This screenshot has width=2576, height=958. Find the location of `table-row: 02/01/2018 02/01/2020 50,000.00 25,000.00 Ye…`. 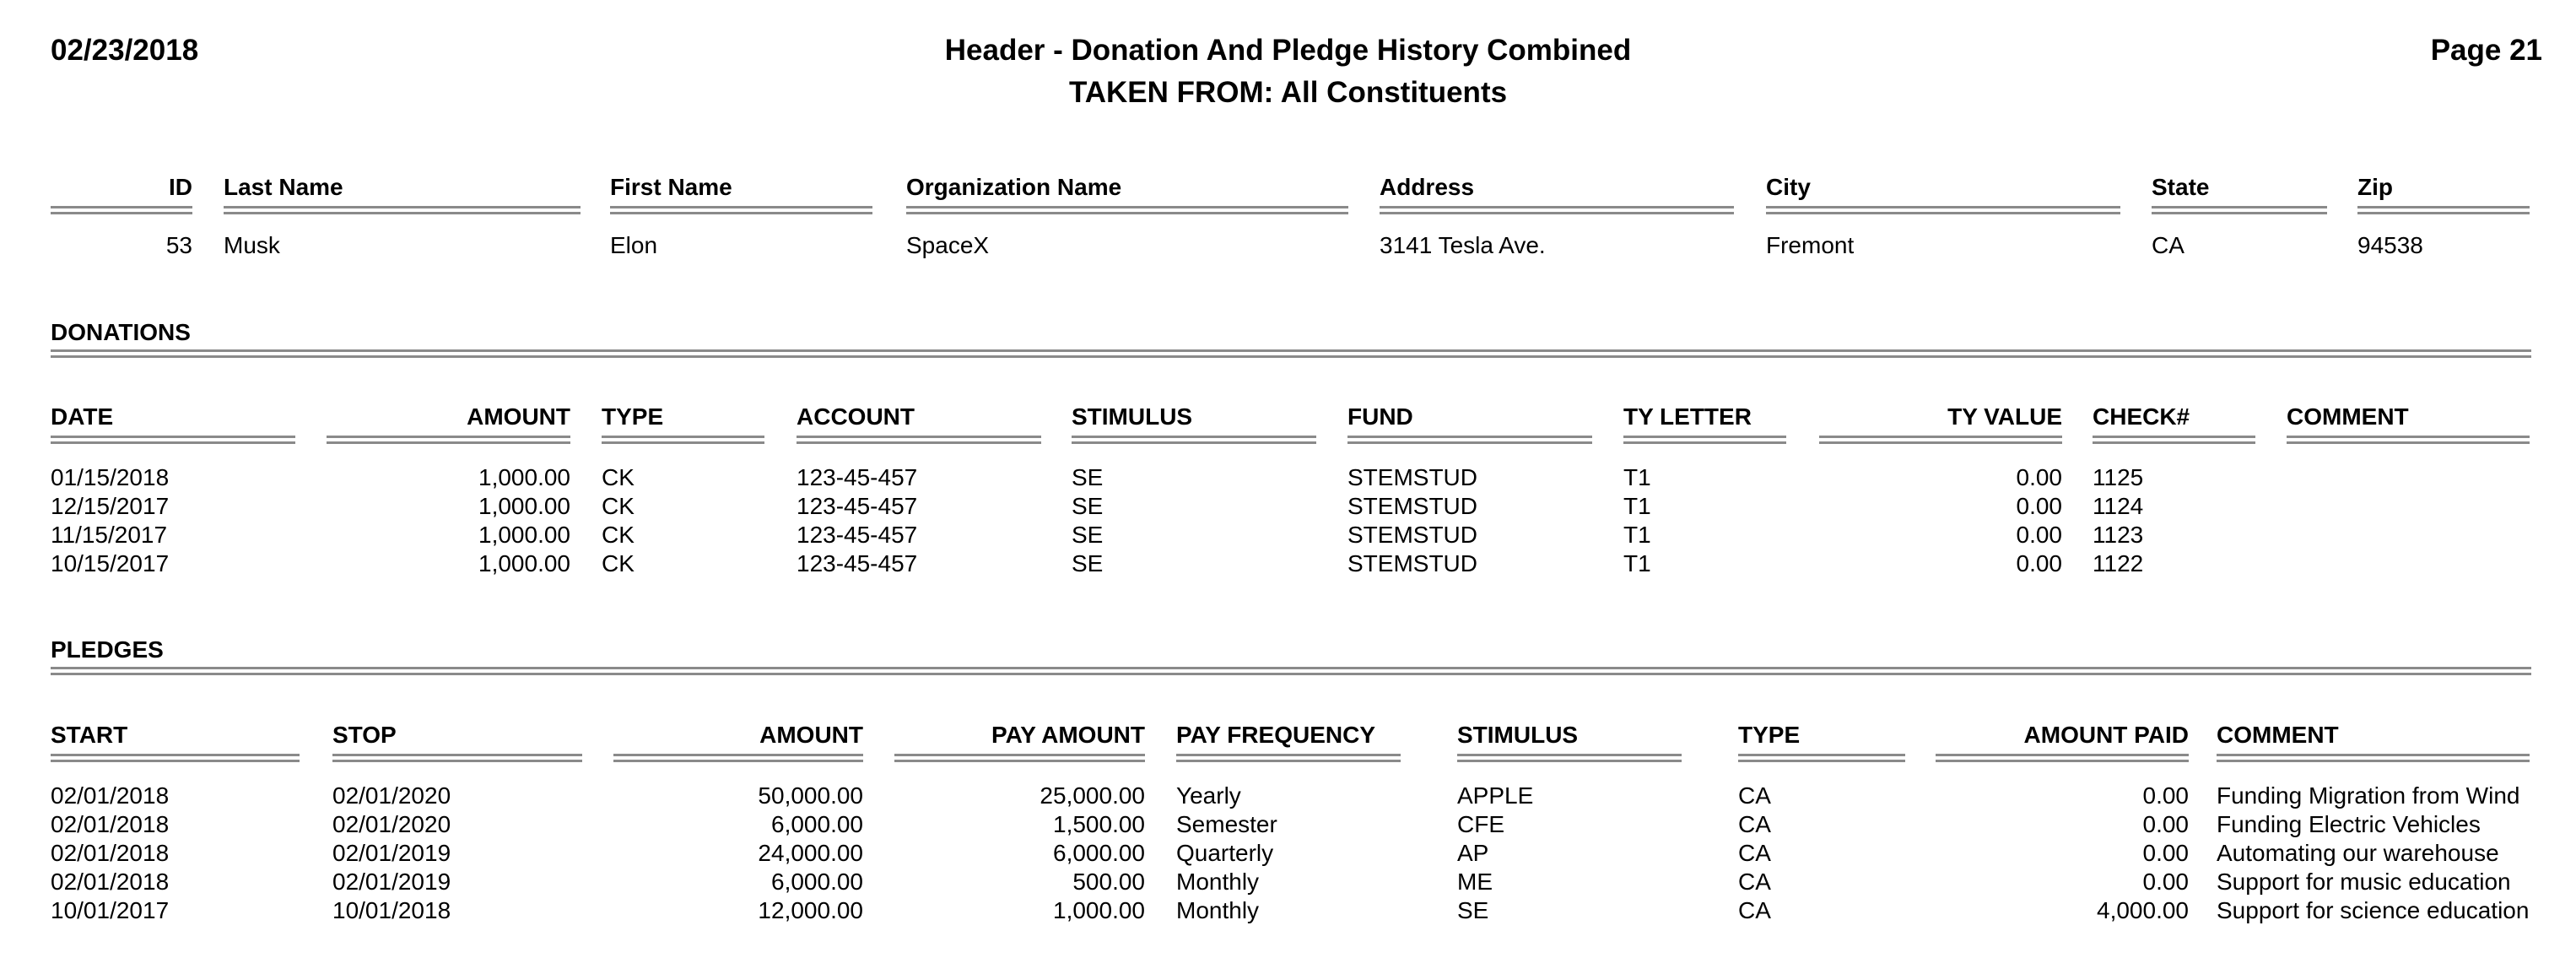

table-row: 02/01/2018 02/01/2020 50,000.00 25,000.00 Ye… is located at coordinates (1288, 797).